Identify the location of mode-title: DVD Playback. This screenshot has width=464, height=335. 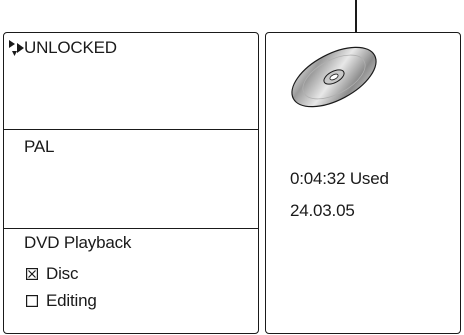
(78, 242).